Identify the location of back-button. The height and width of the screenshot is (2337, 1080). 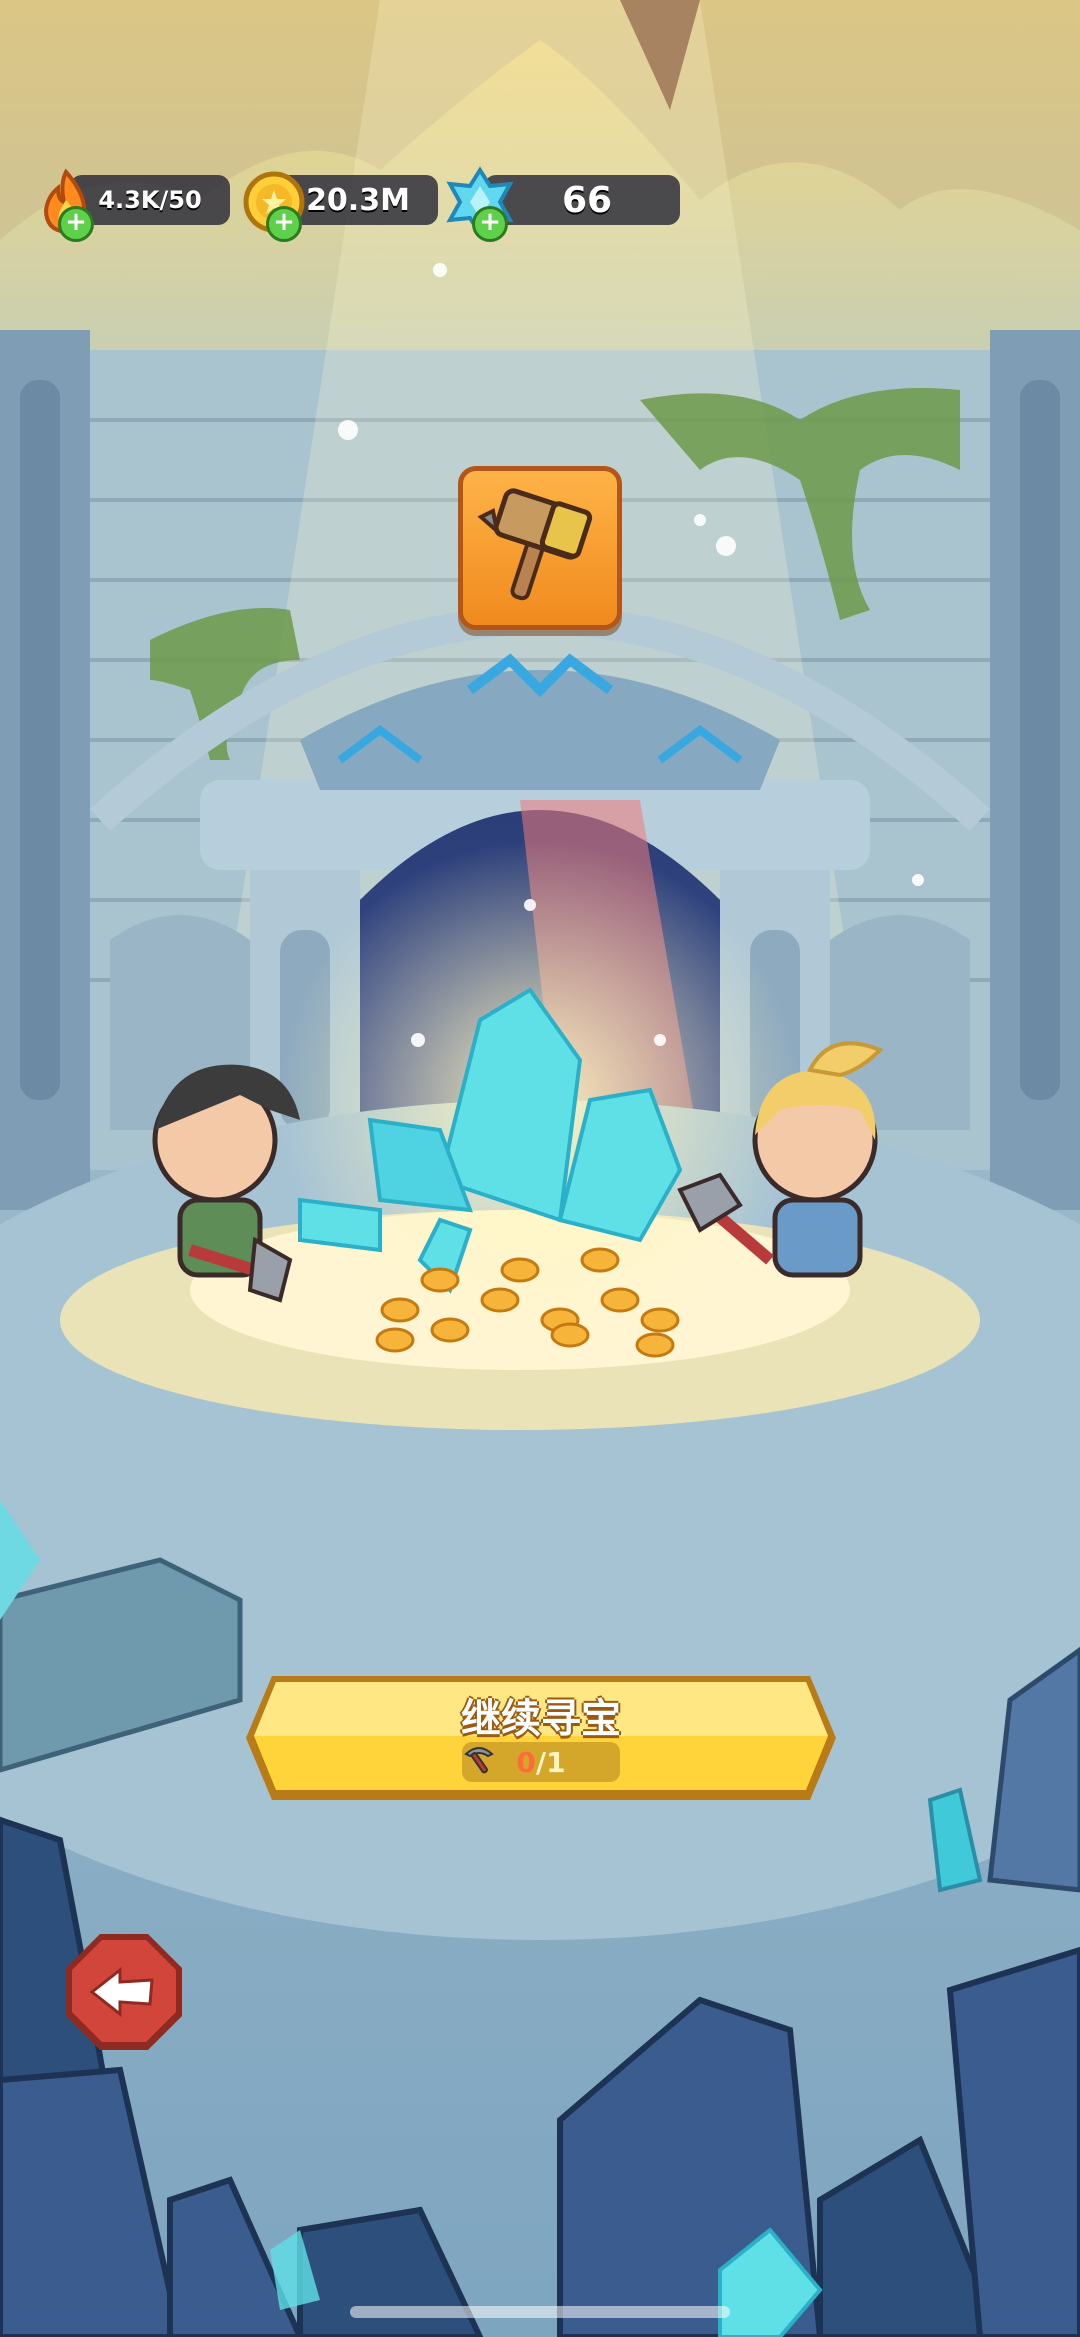
(124, 1992).